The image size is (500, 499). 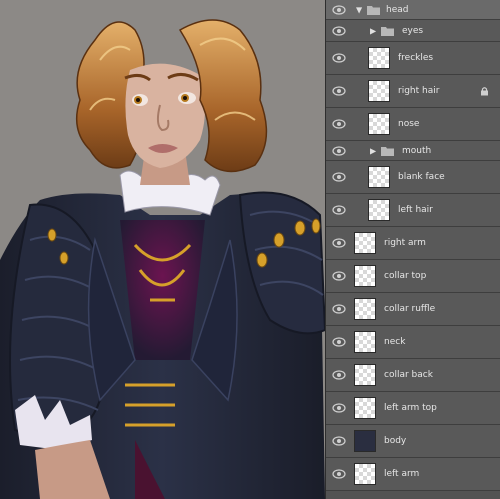 I want to click on layer-label: nose, so click(x=409, y=124).